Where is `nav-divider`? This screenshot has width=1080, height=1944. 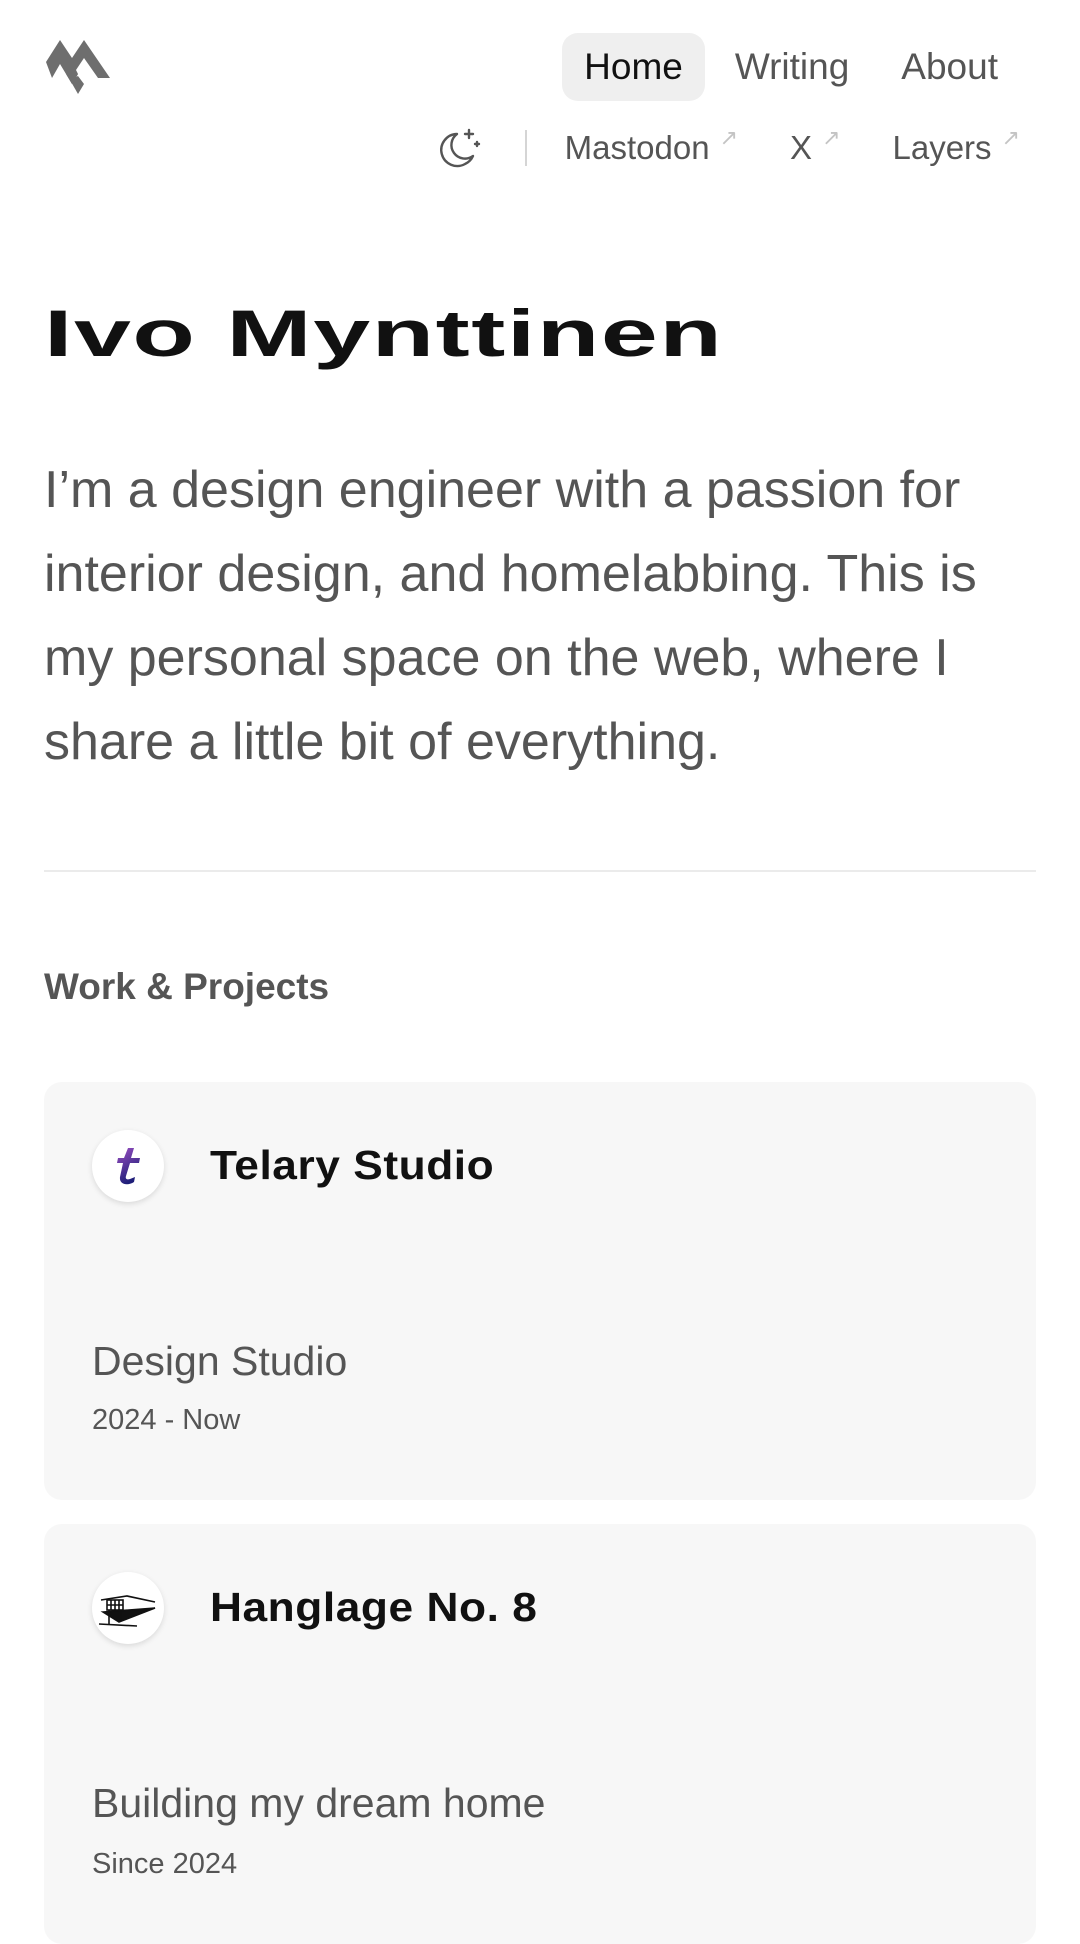
nav-divider is located at coordinates (525, 148).